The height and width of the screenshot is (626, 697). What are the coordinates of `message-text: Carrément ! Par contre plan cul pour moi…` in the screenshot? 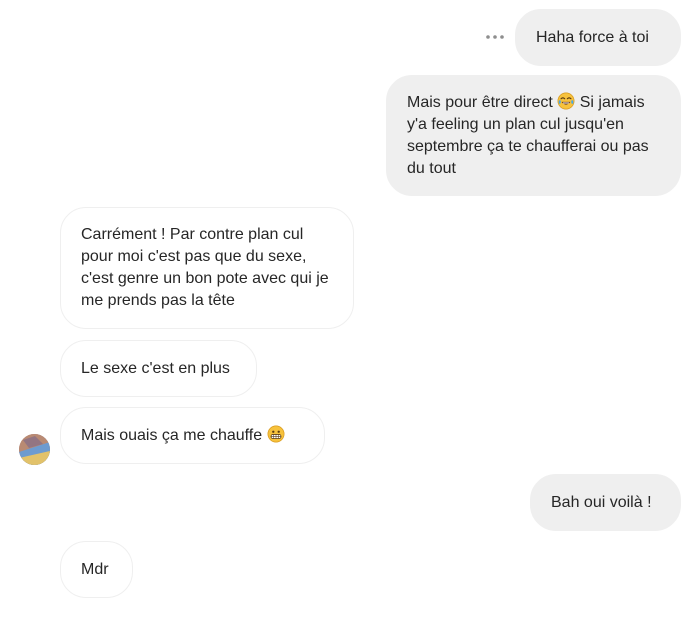 It's located at (205, 267).